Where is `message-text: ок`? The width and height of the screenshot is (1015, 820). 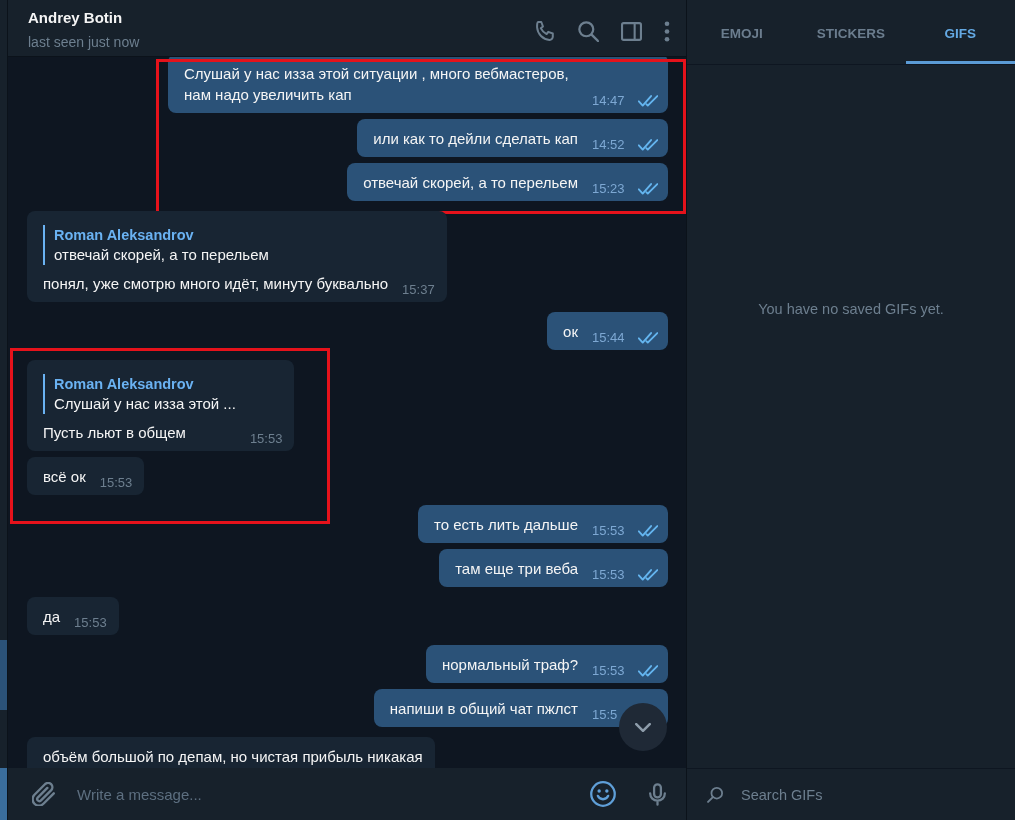 message-text: ок is located at coordinates (570, 332).